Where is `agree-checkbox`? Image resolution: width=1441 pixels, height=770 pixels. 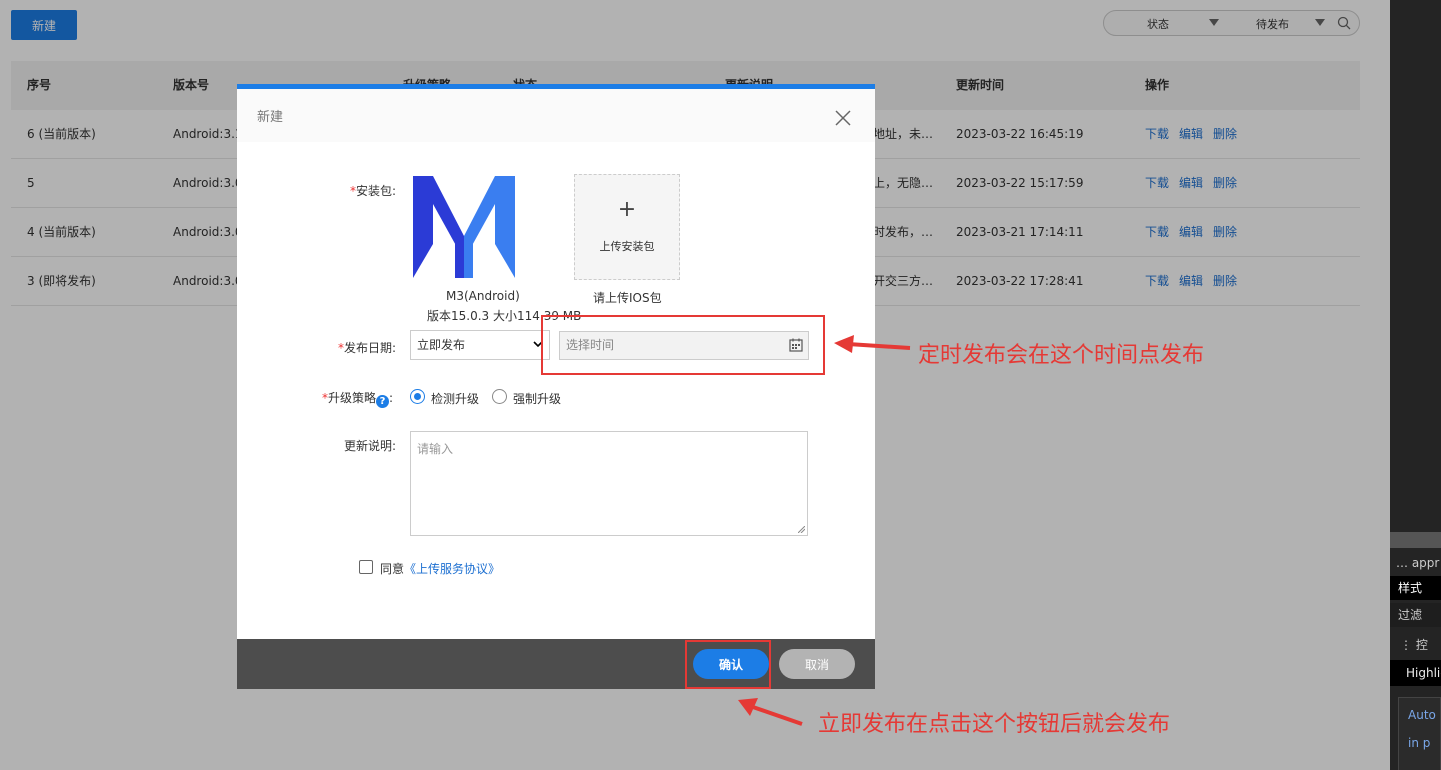
agree-checkbox is located at coordinates (366, 567).